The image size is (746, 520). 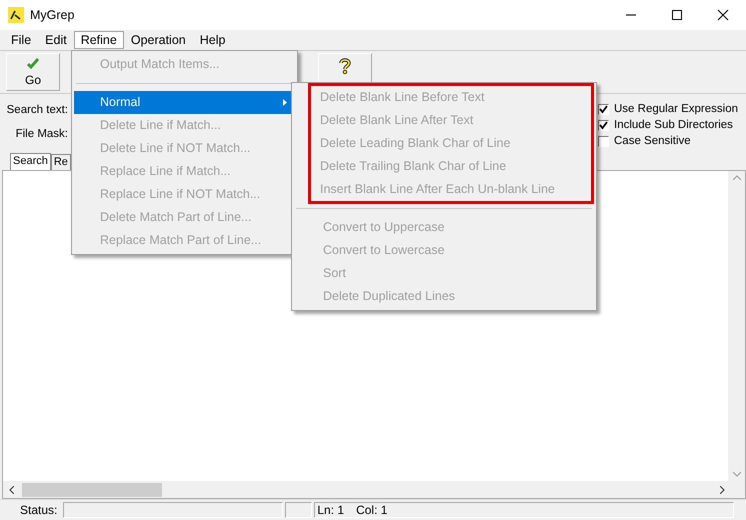 What do you see at coordinates (298, 510) in the screenshot?
I see `status-field` at bounding box center [298, 510].